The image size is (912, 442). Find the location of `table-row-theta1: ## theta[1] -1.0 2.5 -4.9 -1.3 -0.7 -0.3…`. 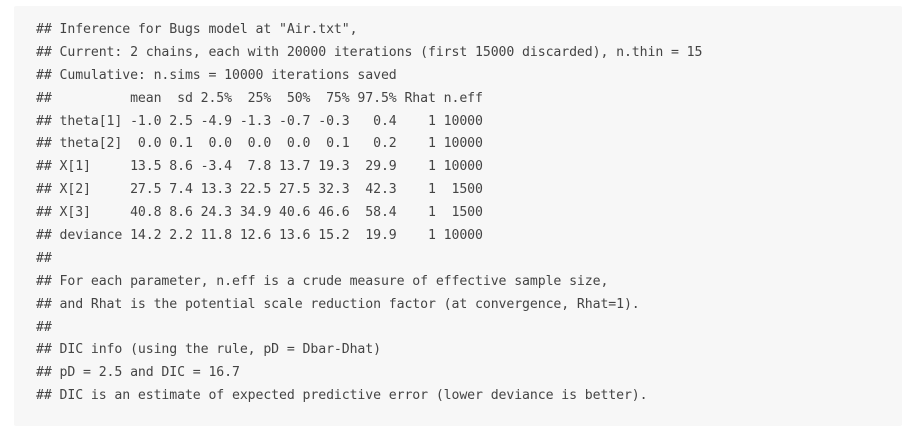

table-row-theta1: ## theta[1] -1.0 2.5 -4.9 -1.3 -0.7 -0.3… is located at coordinates (259, 121).